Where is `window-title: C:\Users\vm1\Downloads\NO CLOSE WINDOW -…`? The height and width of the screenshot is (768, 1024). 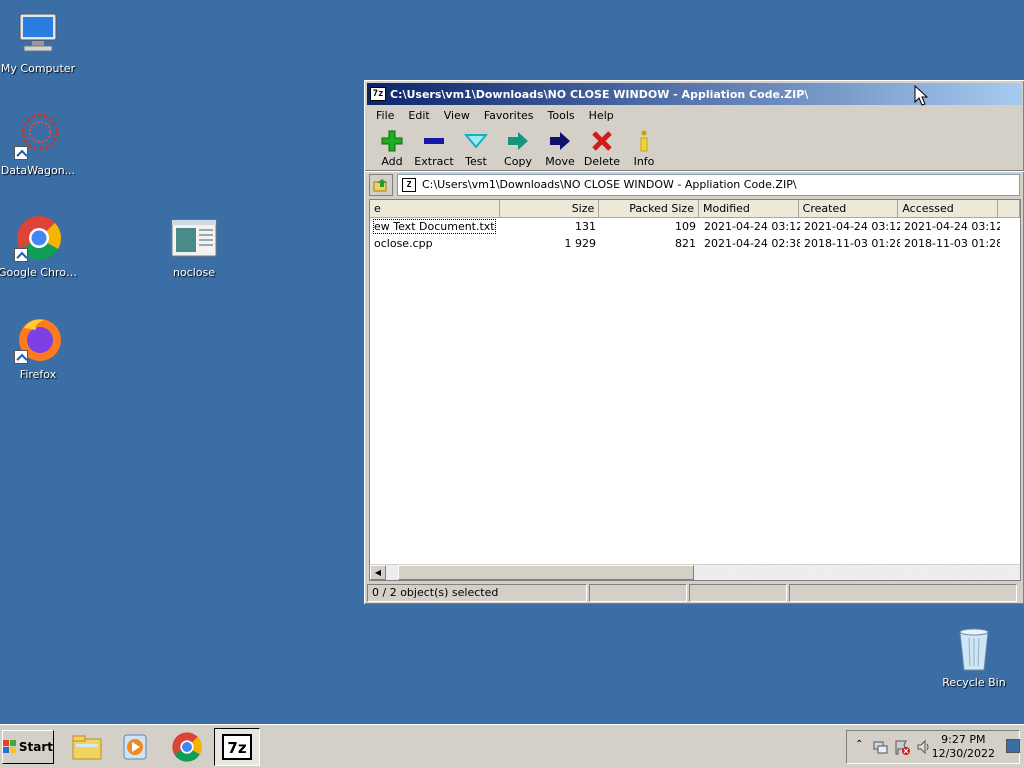
window-title: C:\Users\vm1\Downloads\NO CLOSE WINDOW -… is located at coordinates (599, 94).